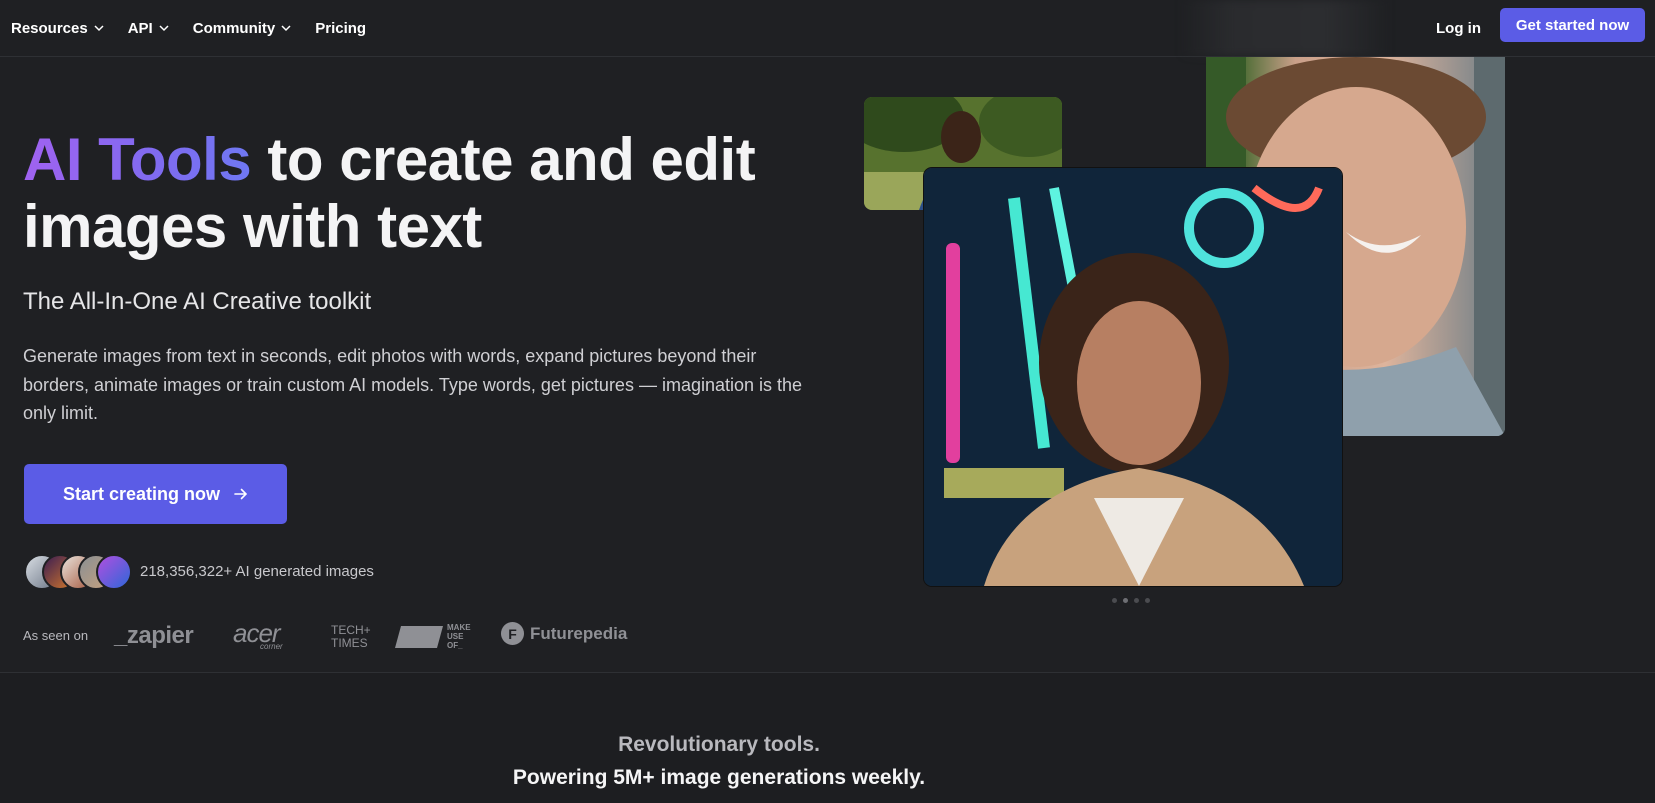 This screenshot has width=1655, height=803. I want to click on hero-title-rest: to create and edit, so click(511, 159).